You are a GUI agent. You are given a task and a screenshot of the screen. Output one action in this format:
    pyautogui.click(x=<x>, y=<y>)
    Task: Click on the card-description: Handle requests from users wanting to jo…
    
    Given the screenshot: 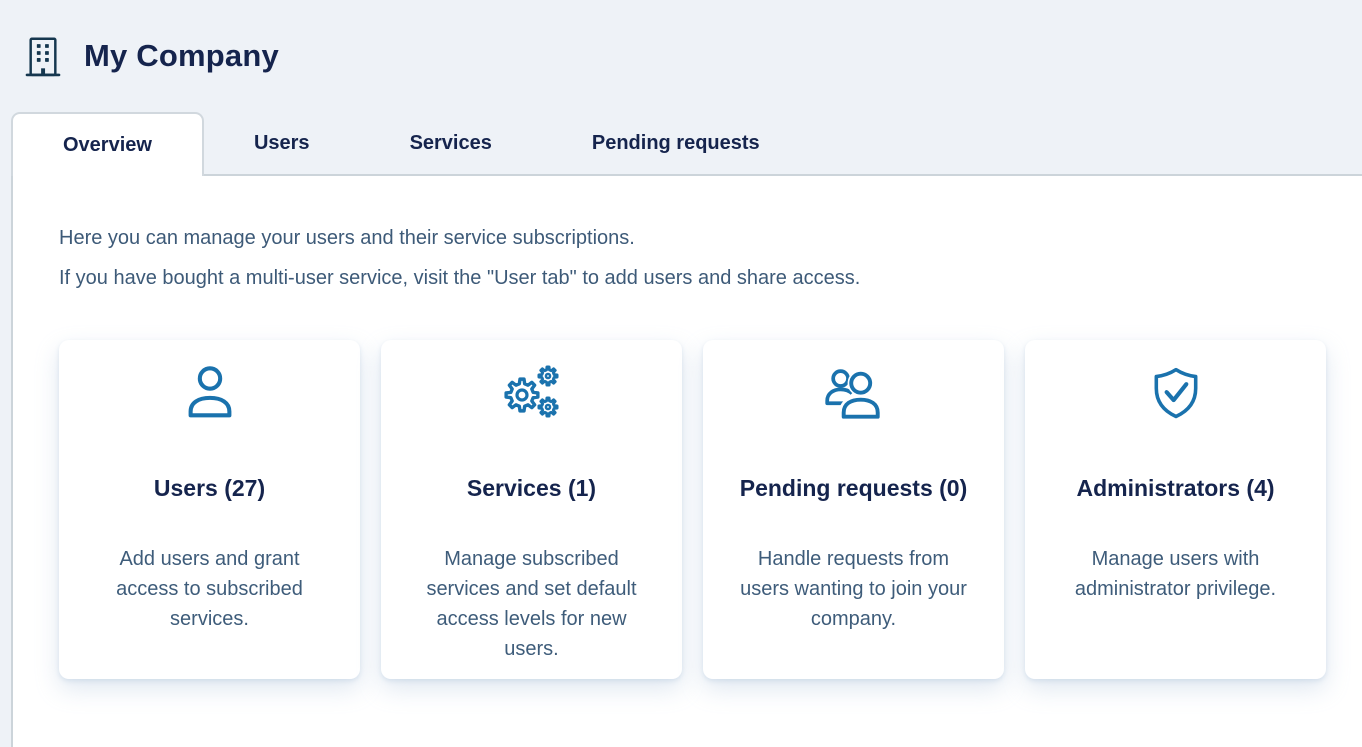 What is the action you would take?
    pyautogui.click(x=853, y=589)
    